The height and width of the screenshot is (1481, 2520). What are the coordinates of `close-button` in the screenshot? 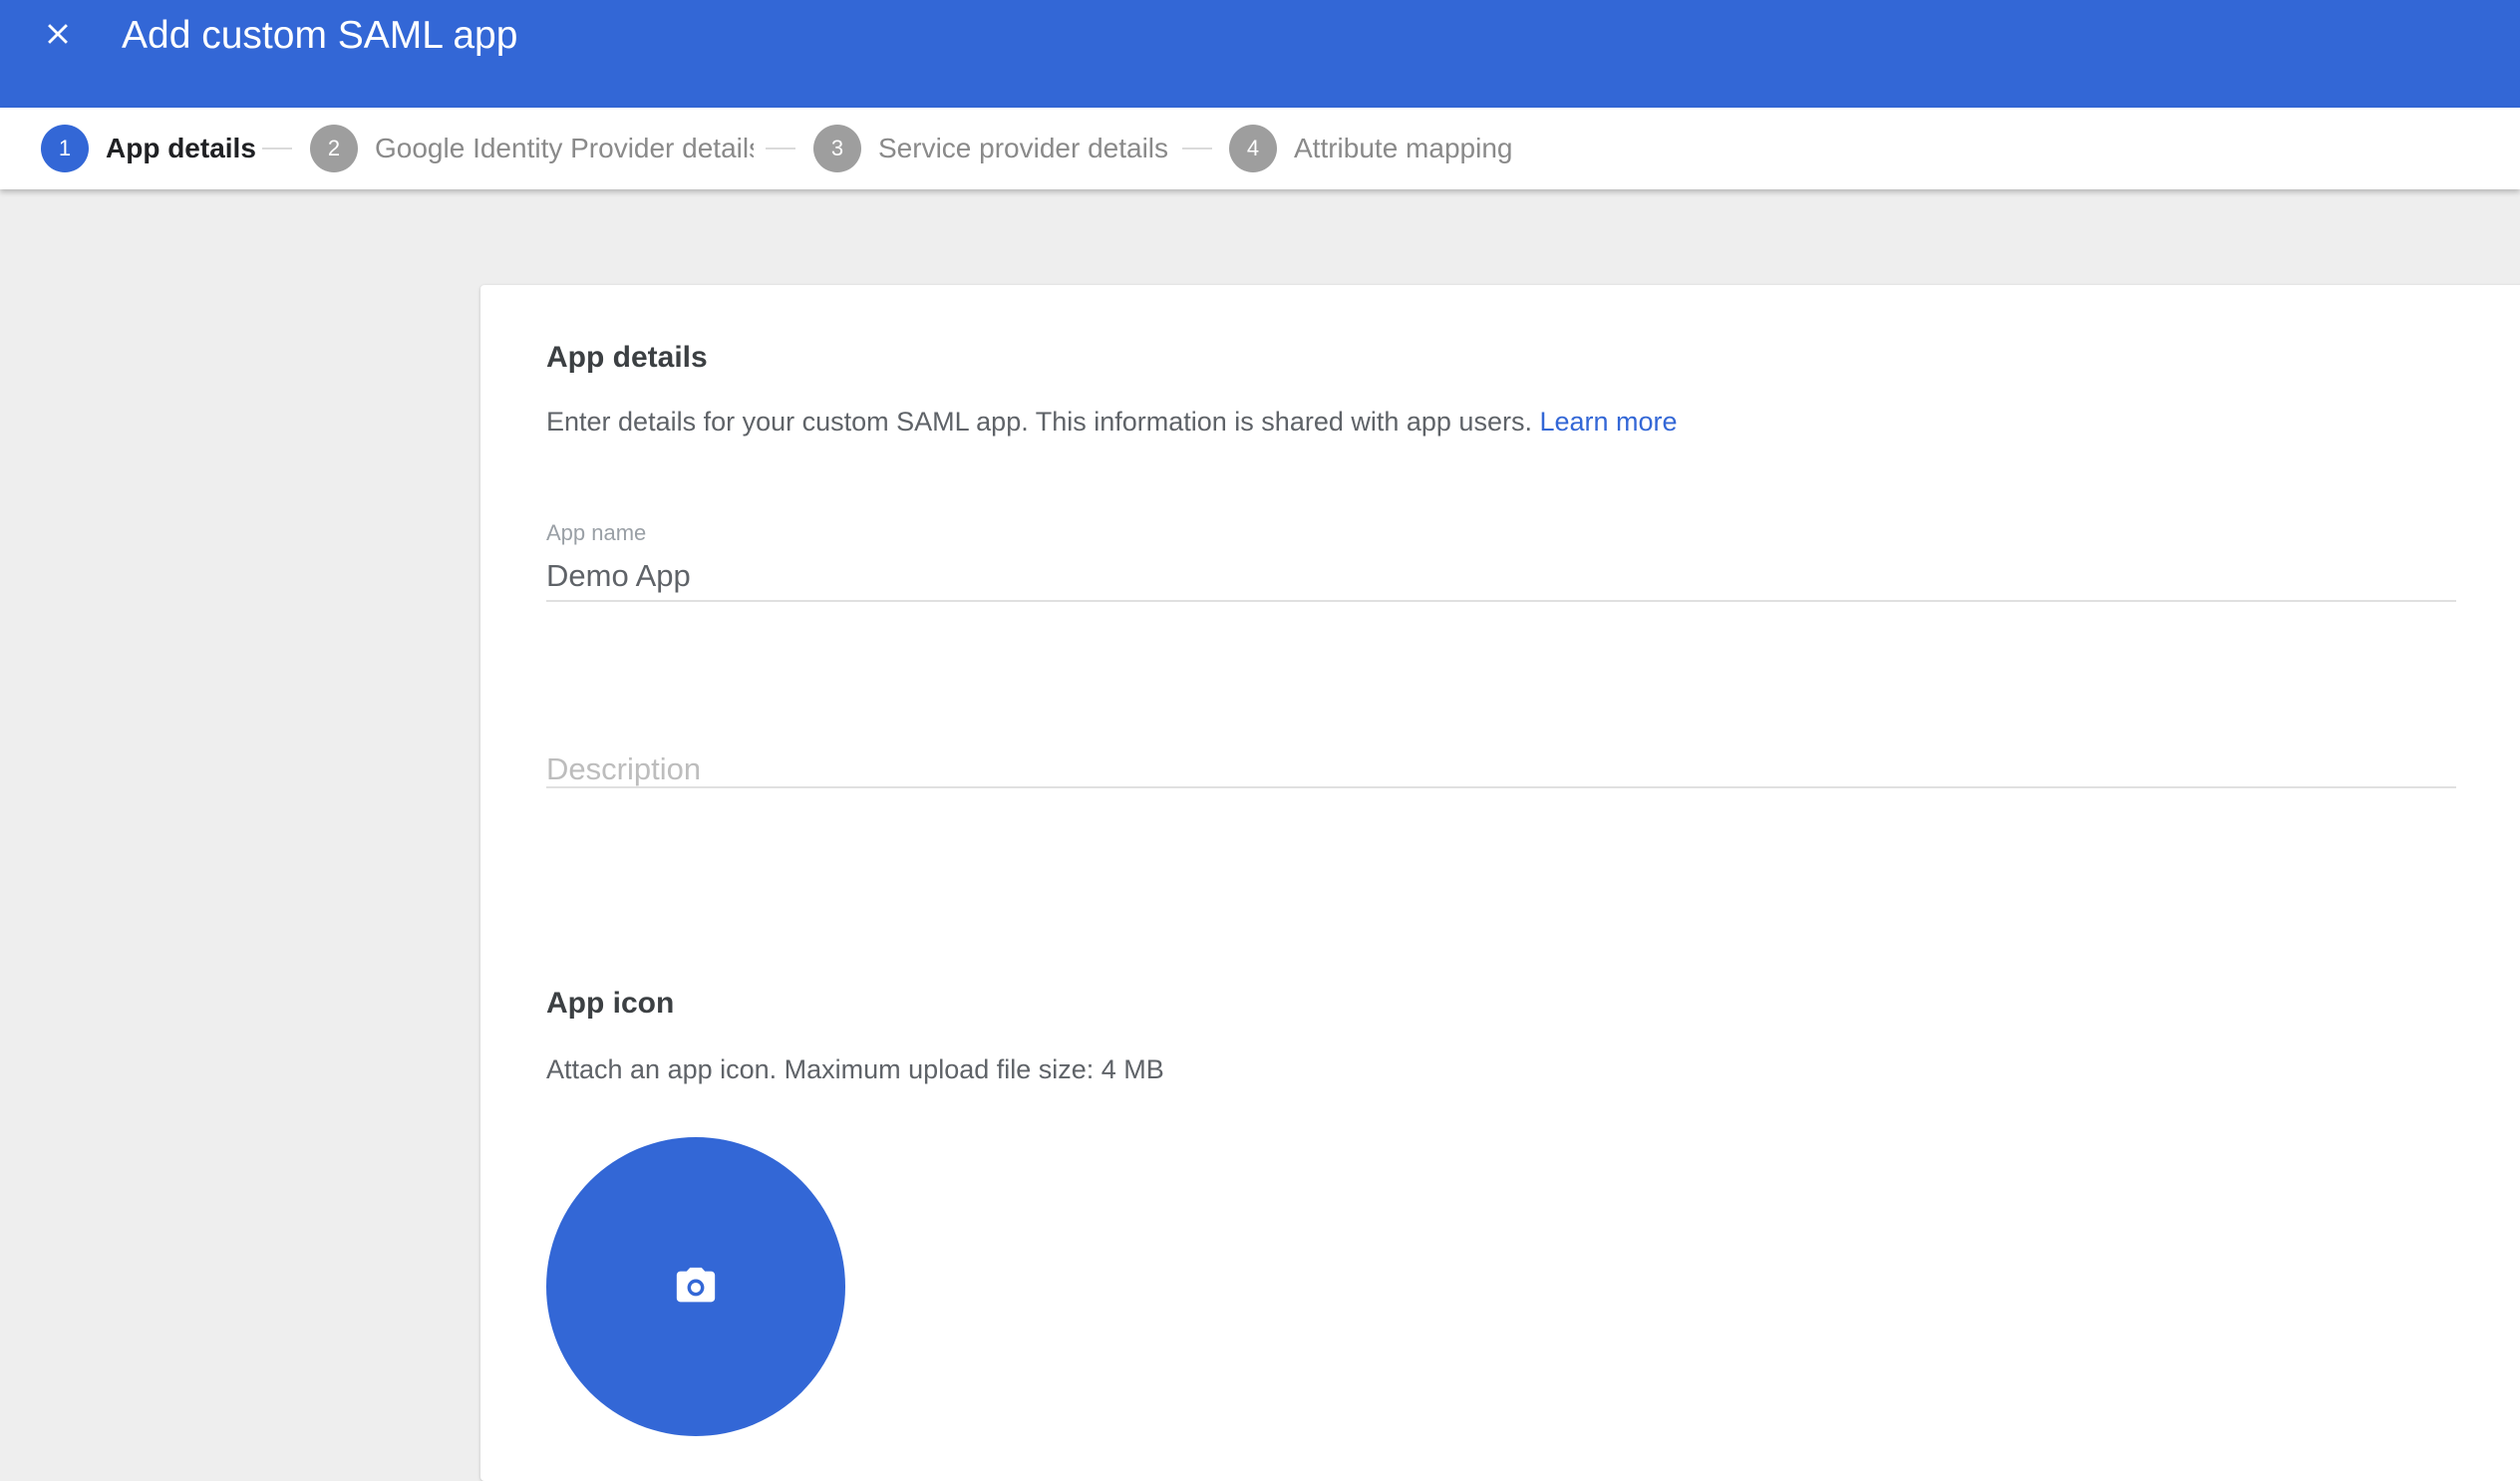 It's located at (58, 34).